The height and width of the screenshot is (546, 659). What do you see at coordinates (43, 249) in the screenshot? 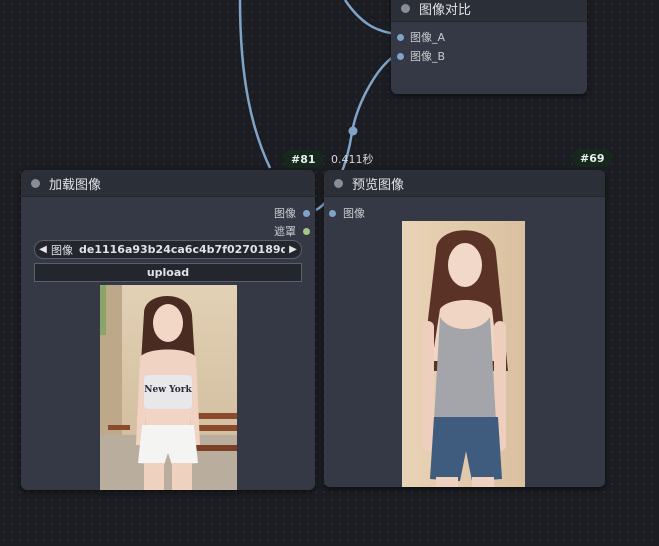
I see `triangle-left-icon: ◀` at bounding box center [43, 249].